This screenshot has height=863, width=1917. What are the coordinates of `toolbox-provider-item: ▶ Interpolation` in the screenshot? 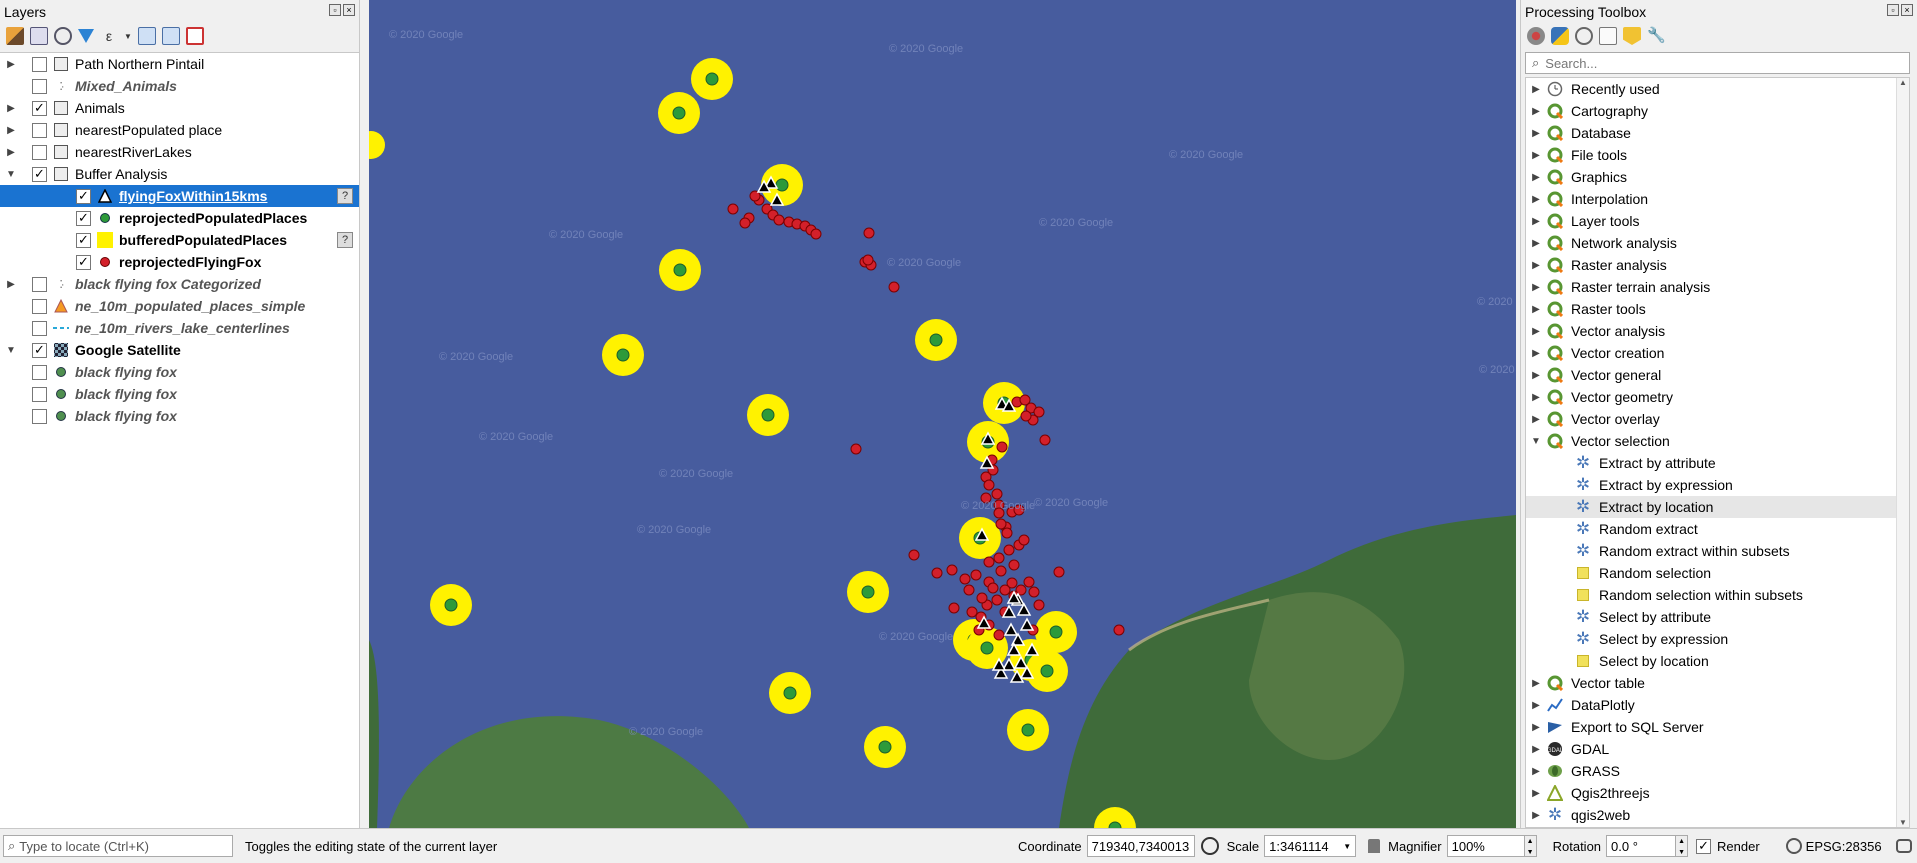 It's located at (1717, 199).